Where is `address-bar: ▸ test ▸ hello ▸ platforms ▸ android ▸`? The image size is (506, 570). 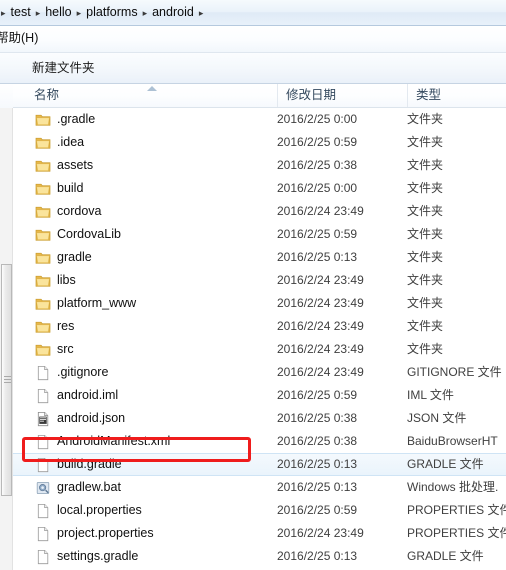 address-bar: ▸ test ▸ hello ▸ platforms ▸ android ▸ is located at coordinates (253, 13).